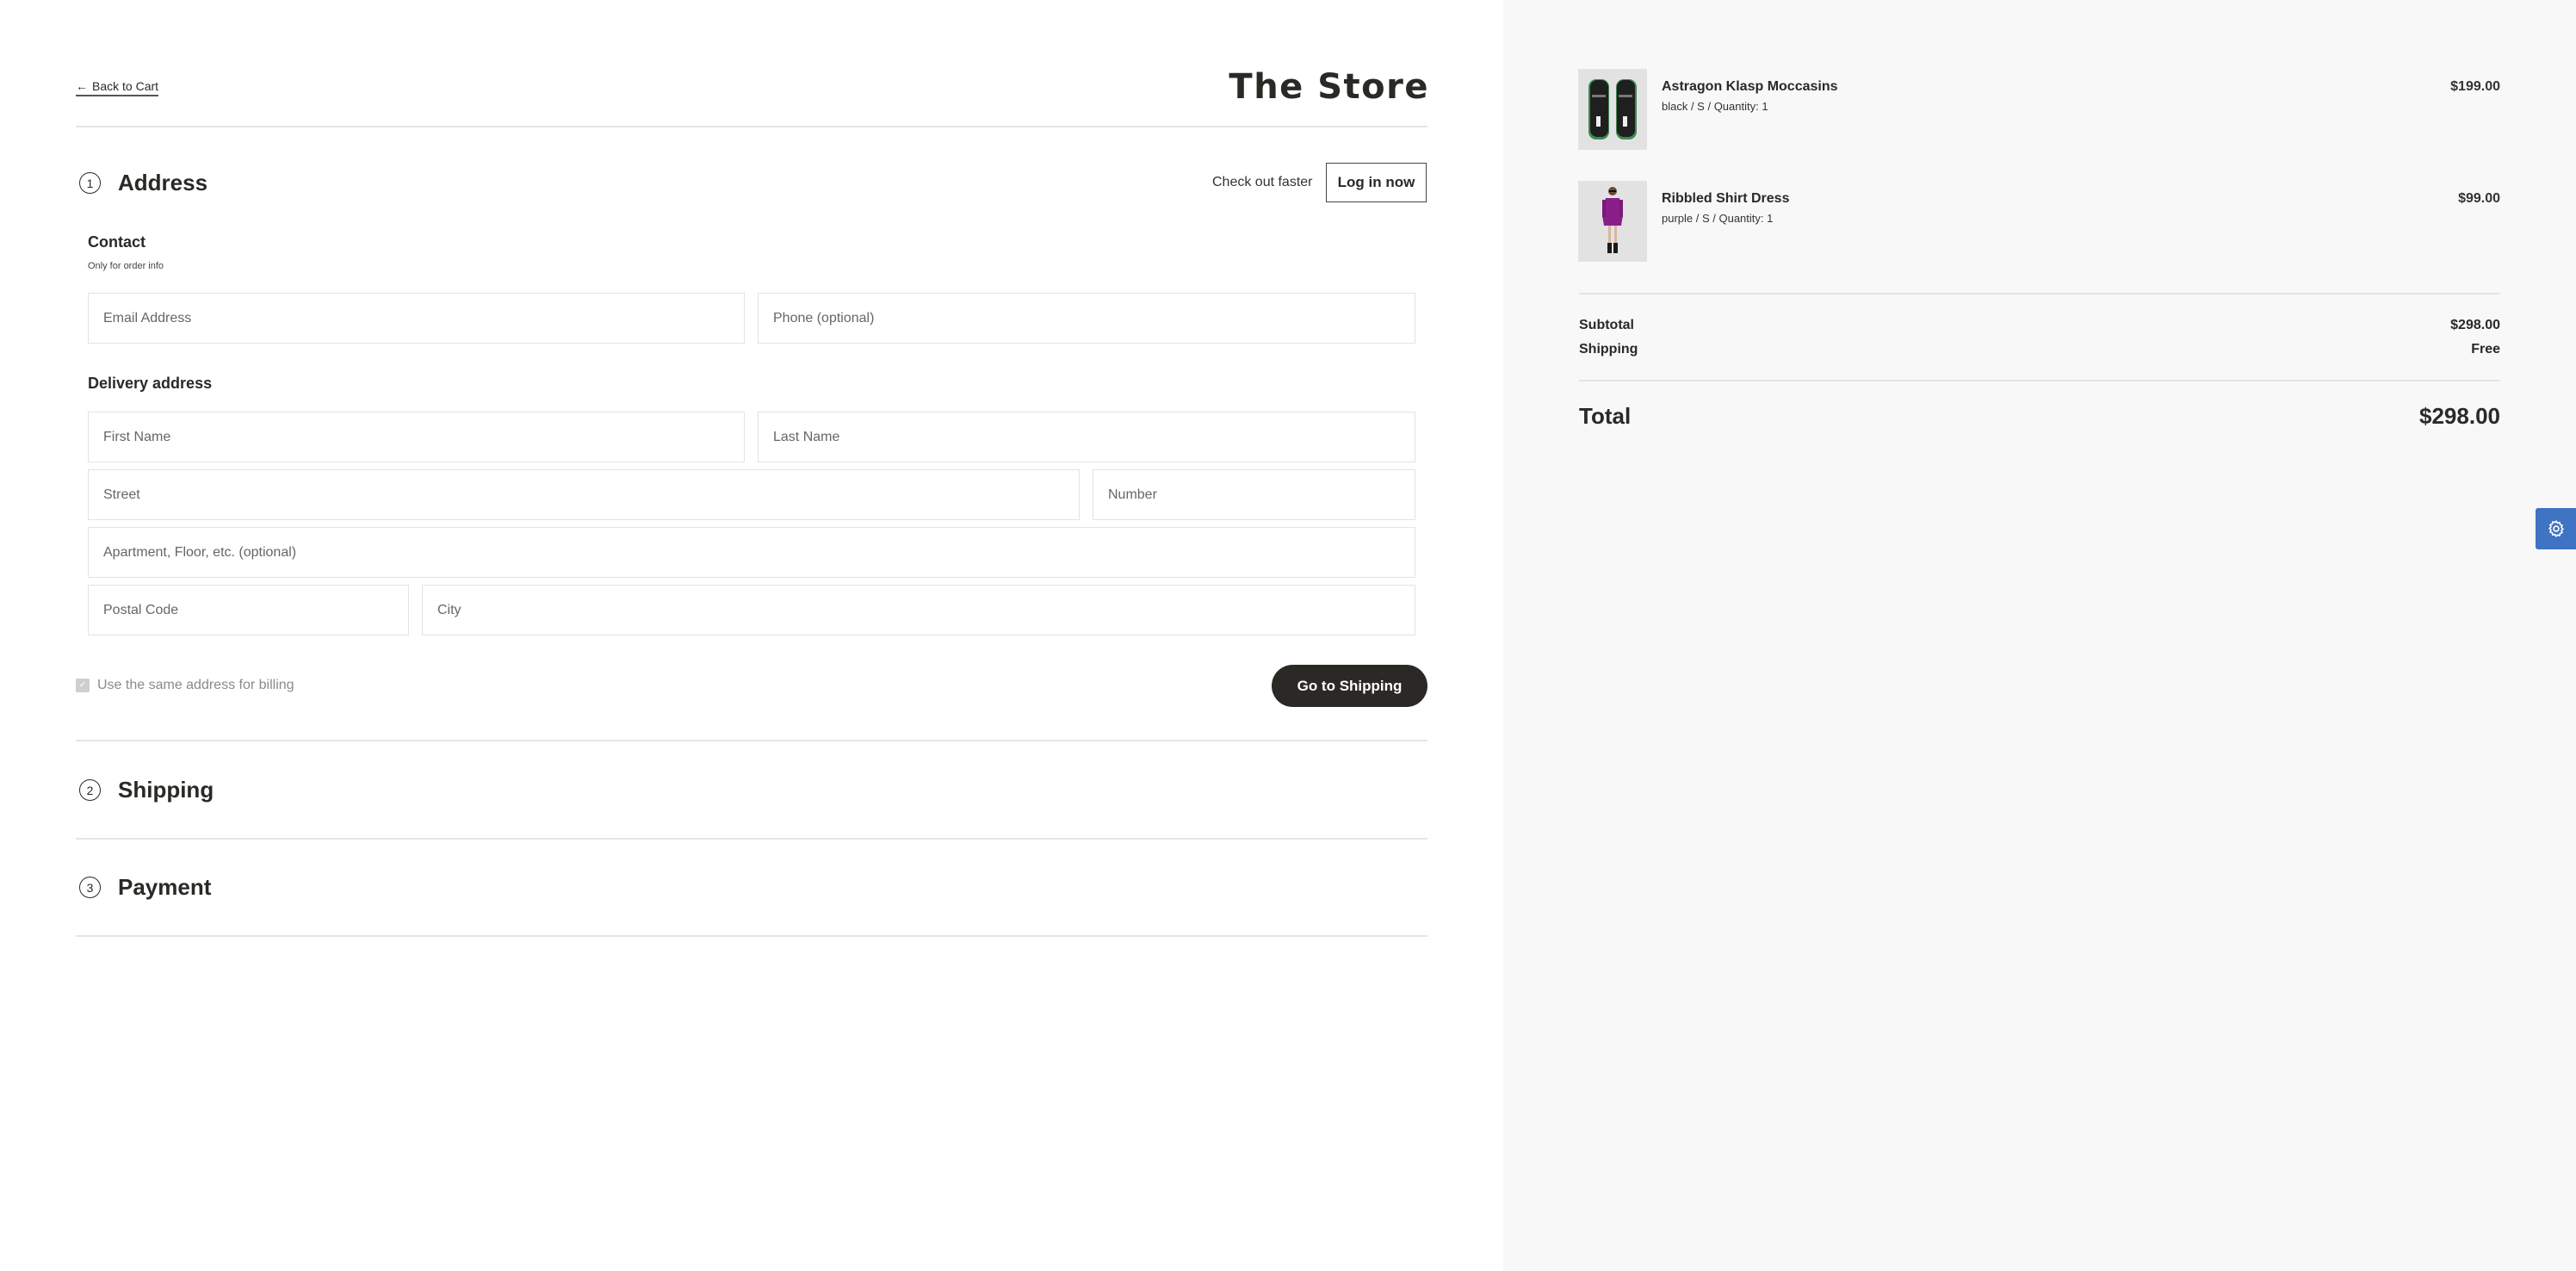 The height and width of the screenshot is (1271, 2576). I want to click on subtotal-value: $298.00, so click(2475, 325).